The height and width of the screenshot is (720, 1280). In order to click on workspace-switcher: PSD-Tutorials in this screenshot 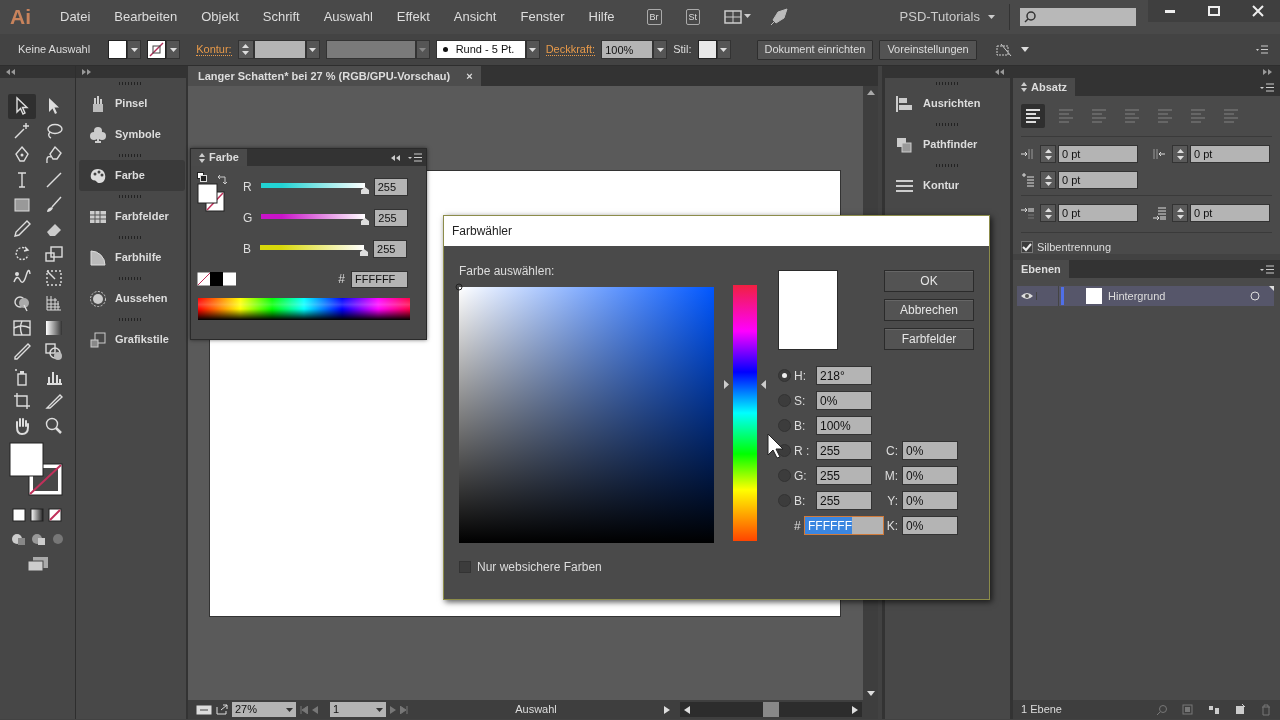, I will do `click(939, 17)`.